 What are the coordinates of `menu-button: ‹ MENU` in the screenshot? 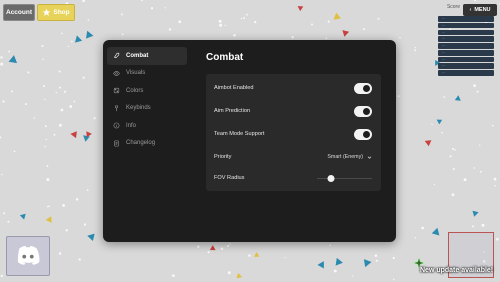 It's located at (480, 10).